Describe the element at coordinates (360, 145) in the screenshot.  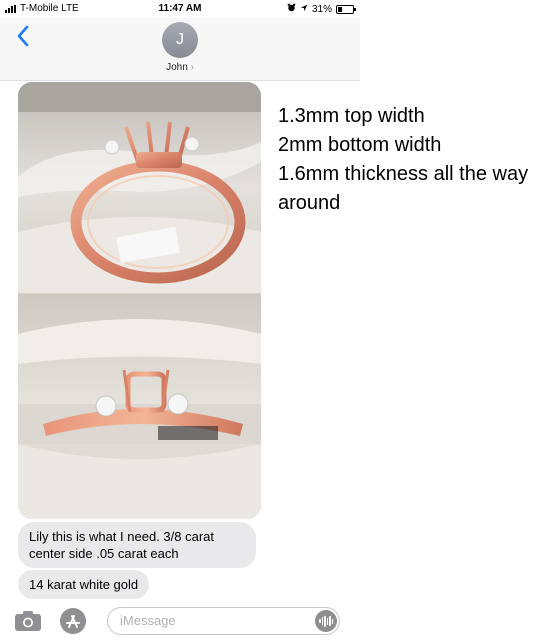
I see `note-line: 2mm bottom width` at that location.